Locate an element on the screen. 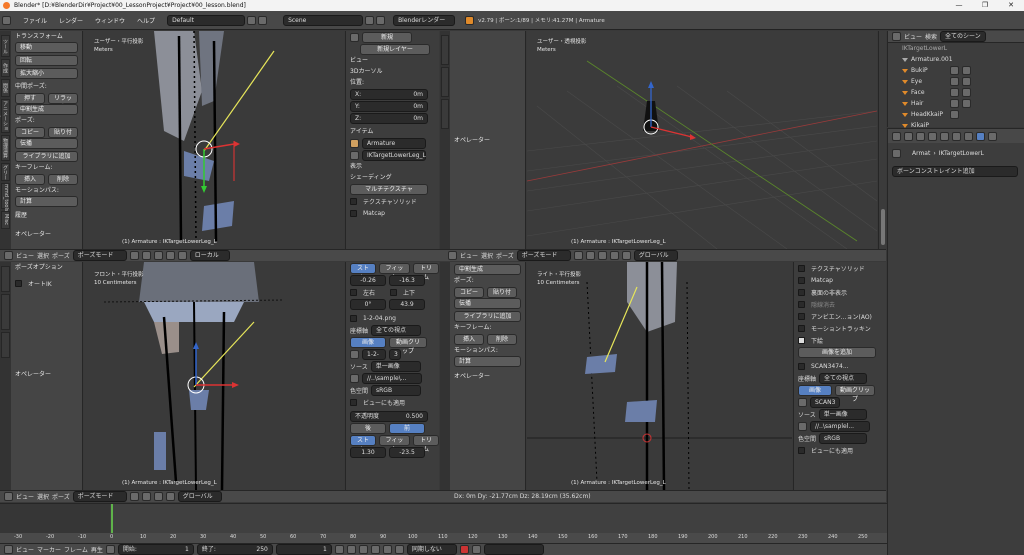  flip-y-checkbox is located at coordinates (393, 292).